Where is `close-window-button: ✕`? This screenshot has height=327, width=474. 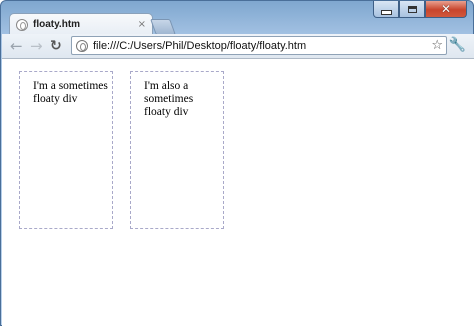 close-window-button: ✕ is located at coordinates (446, 9).